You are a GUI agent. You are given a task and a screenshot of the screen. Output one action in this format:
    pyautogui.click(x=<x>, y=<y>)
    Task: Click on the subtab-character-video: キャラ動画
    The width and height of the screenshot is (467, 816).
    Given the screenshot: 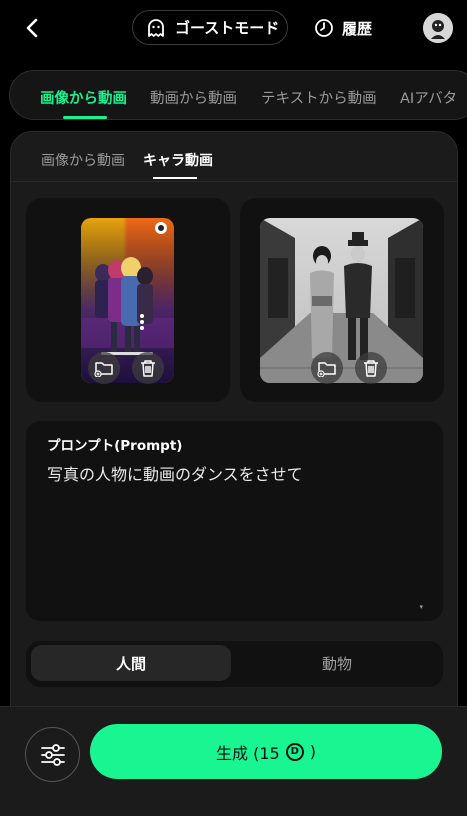 What is the action you would take?
    pyautogui.click(x=178, y=160)
    